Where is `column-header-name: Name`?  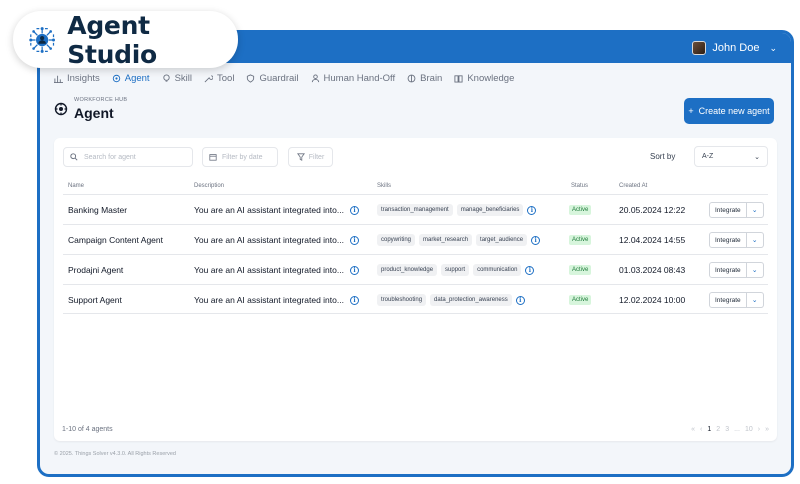
column-header-name: Name is located at coordinates (76, 186).